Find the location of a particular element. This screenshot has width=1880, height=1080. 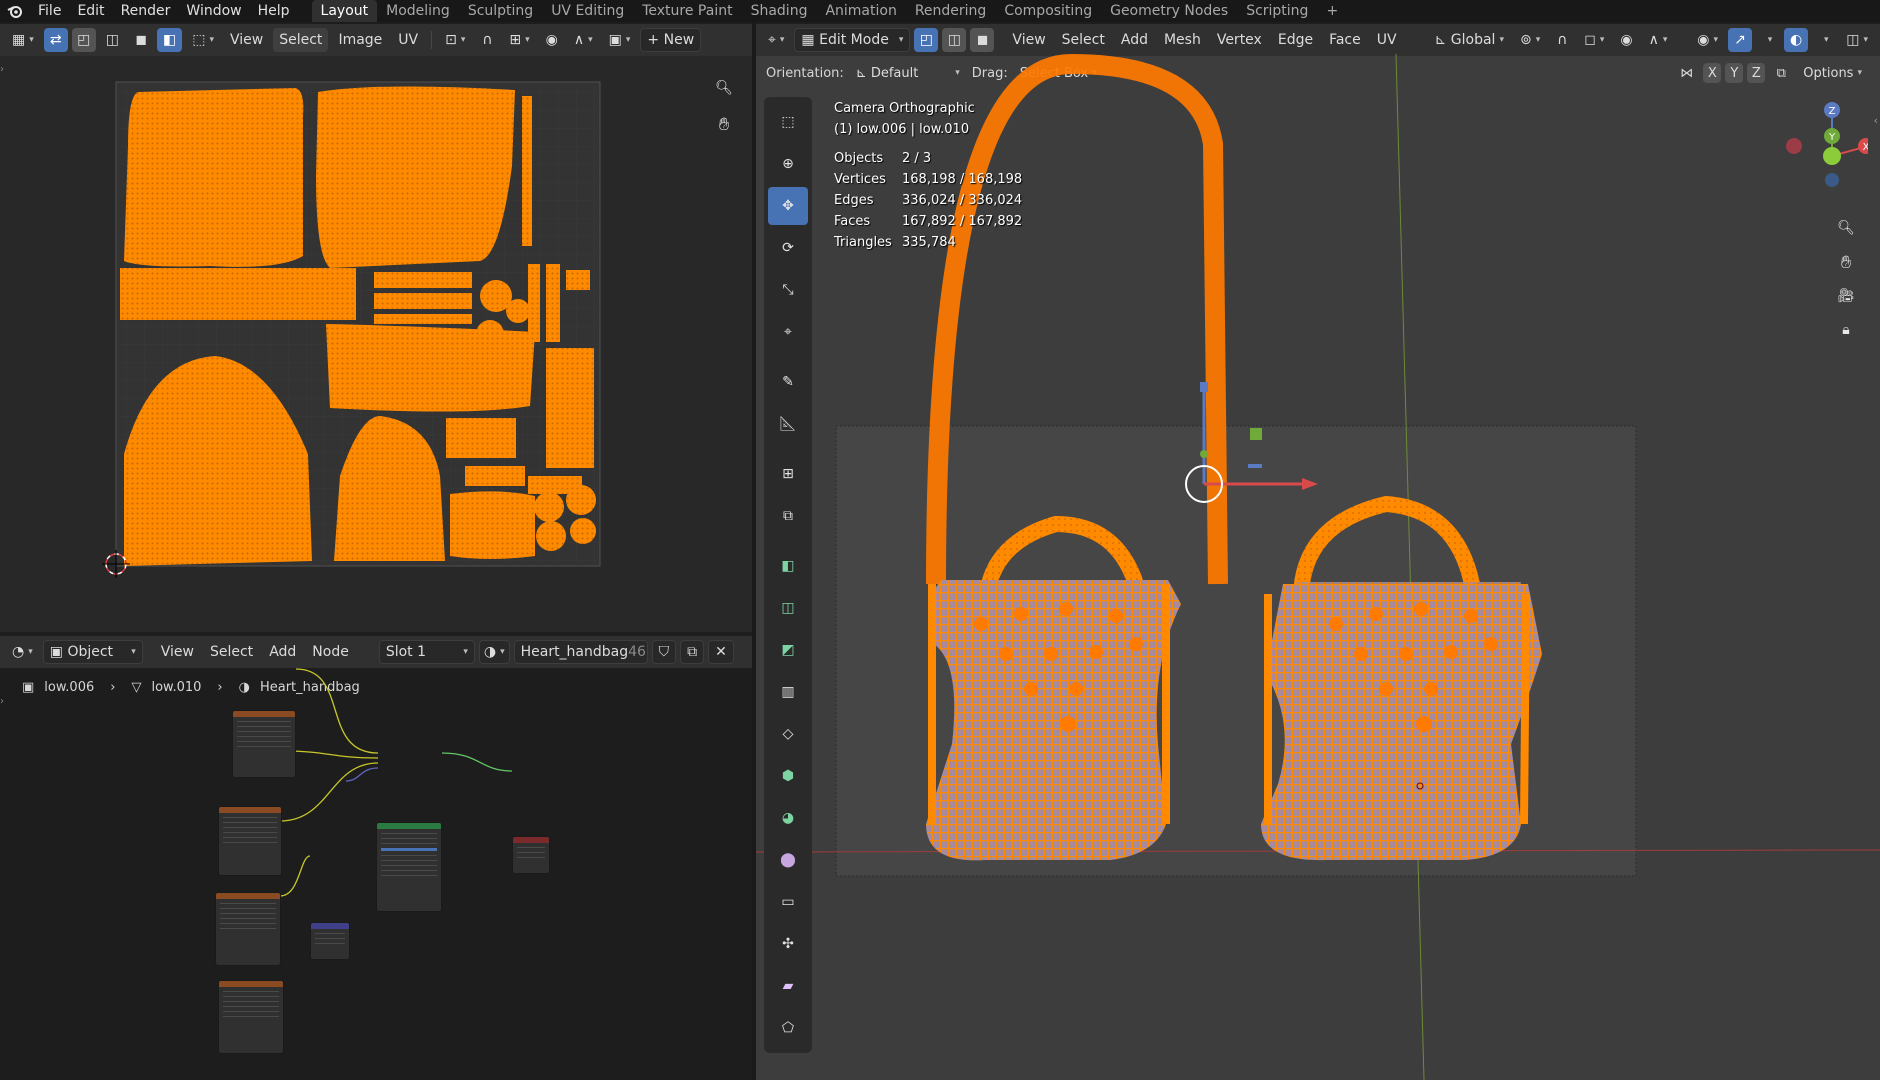

stat-value: 168,198 / 168,198 is located at coordinates (962, 179).